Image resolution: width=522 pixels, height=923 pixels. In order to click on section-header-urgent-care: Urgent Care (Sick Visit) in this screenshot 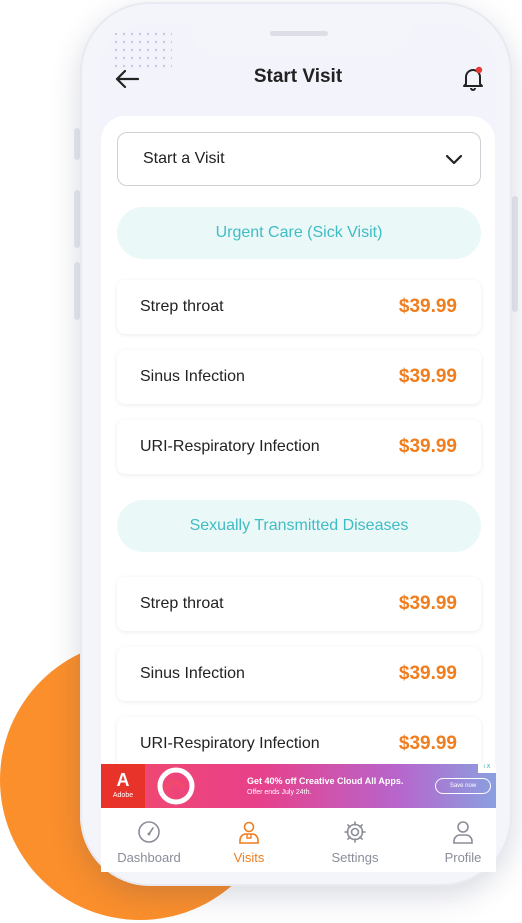, I will do `click(299, 233)`.